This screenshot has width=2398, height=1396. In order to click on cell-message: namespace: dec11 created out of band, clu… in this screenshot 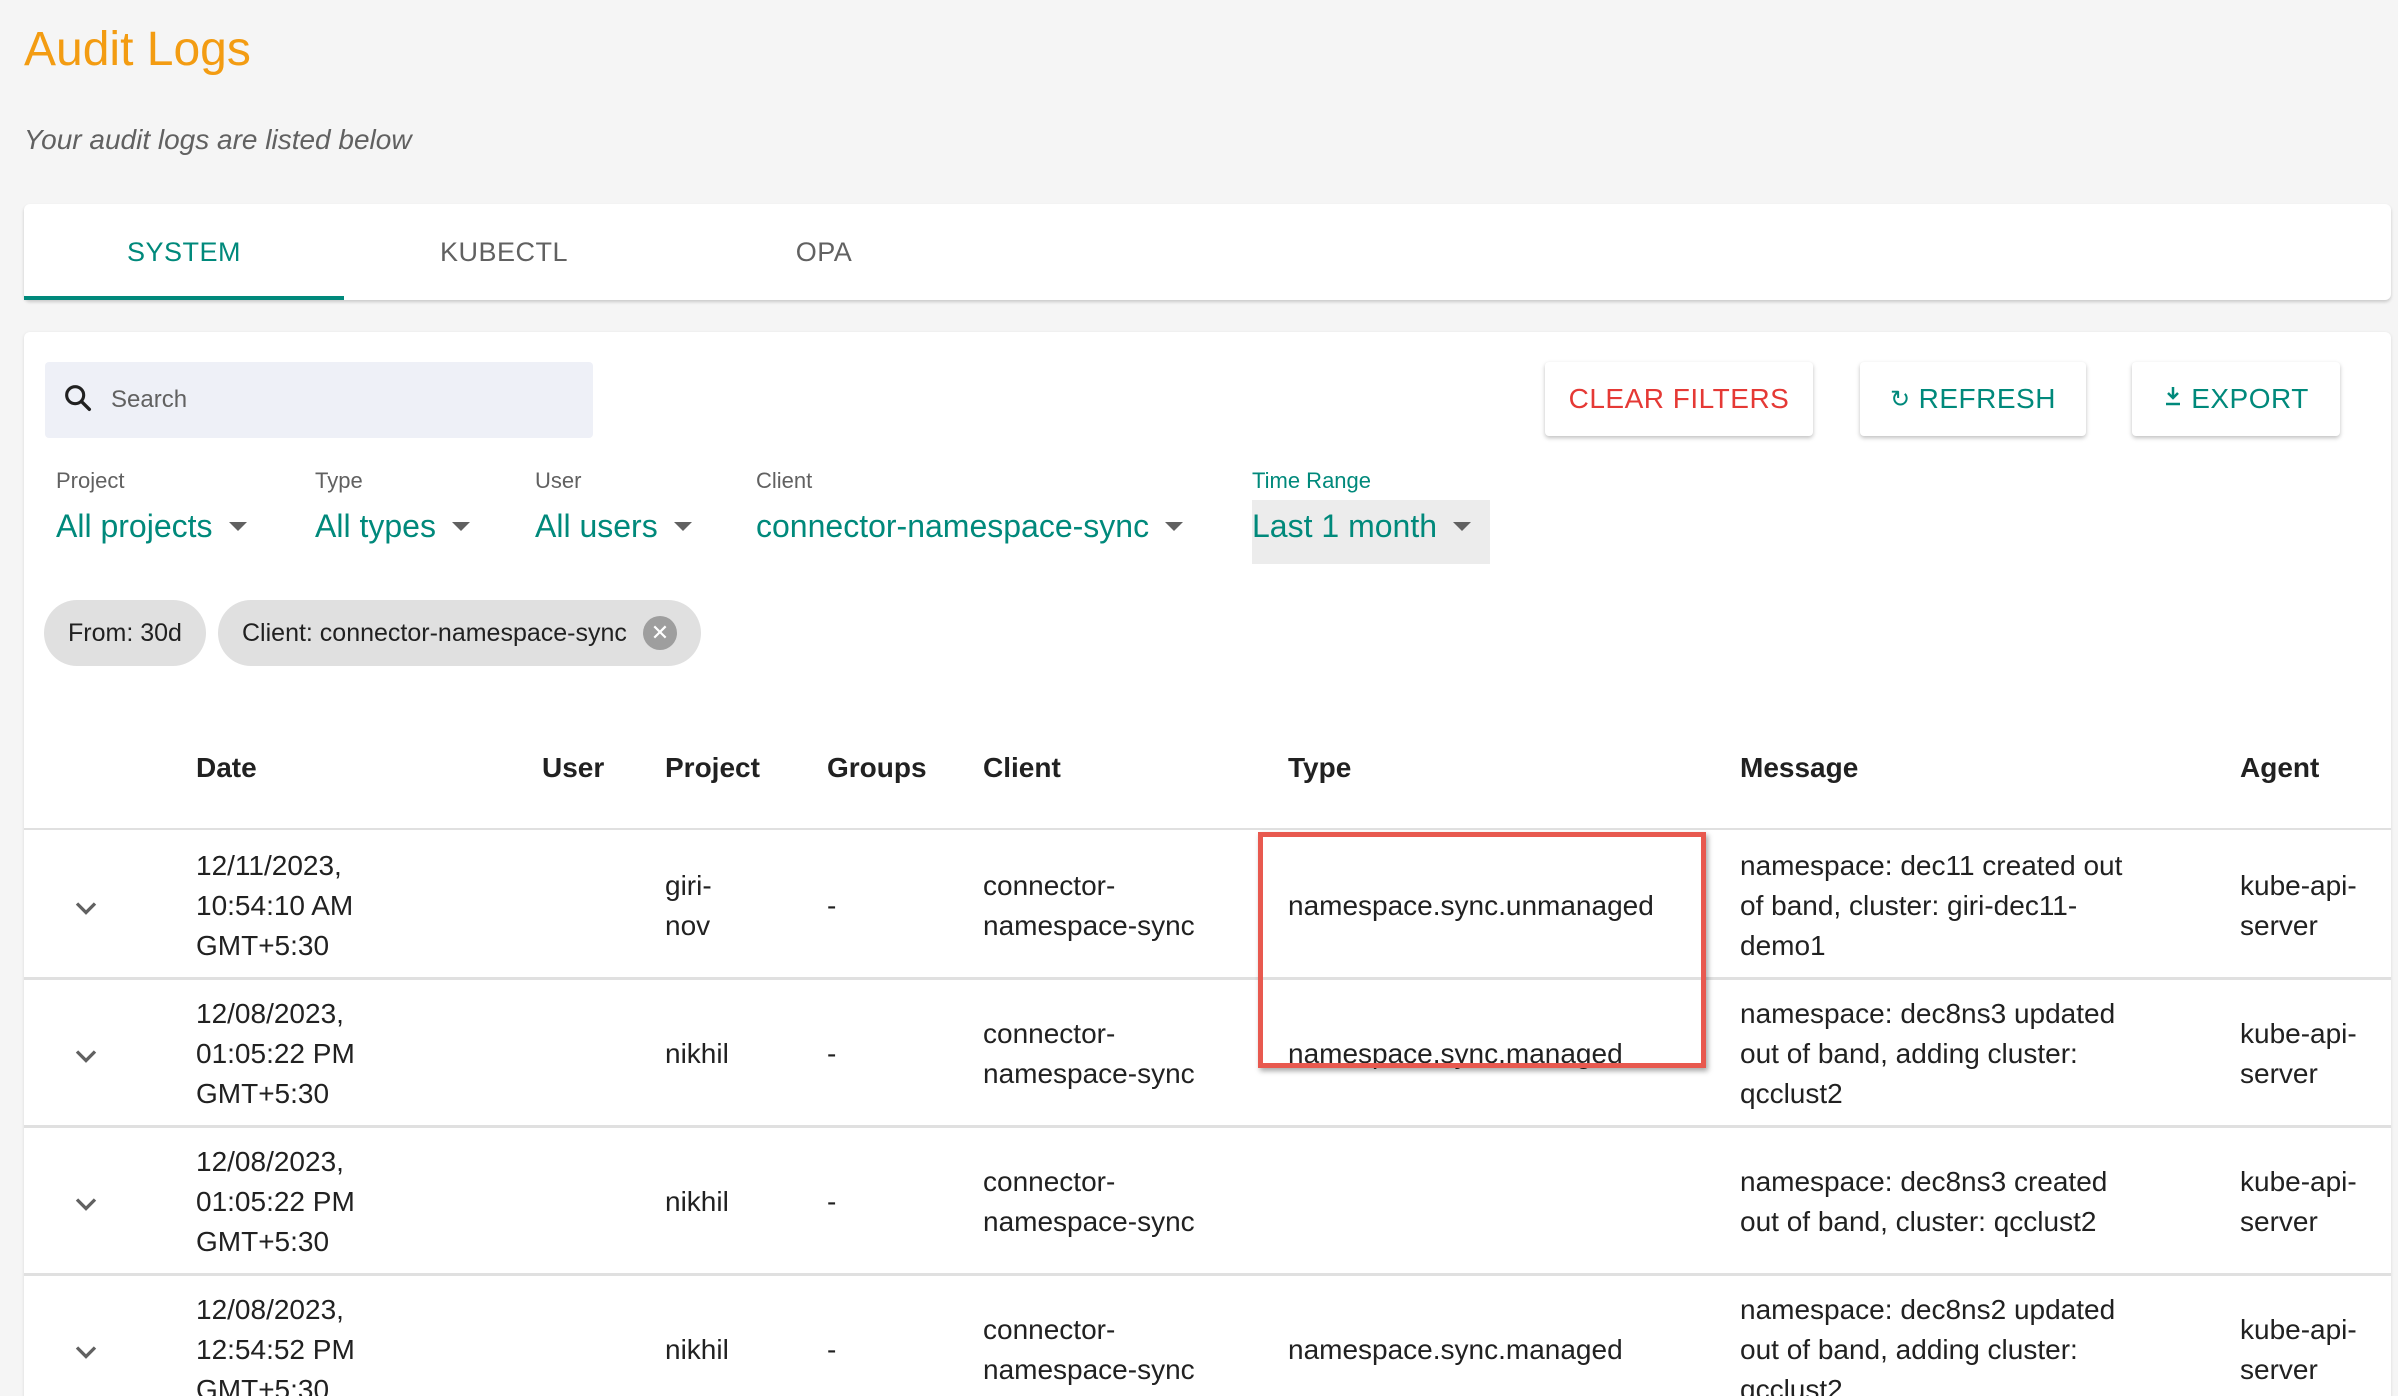, I will do `click(1931, 906)`.